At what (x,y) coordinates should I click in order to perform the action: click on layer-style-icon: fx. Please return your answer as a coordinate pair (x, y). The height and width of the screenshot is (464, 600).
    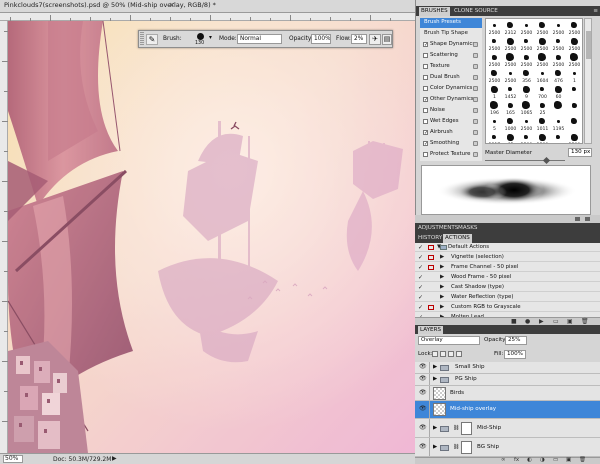
    Looking at the image, I should click on (516, 460).